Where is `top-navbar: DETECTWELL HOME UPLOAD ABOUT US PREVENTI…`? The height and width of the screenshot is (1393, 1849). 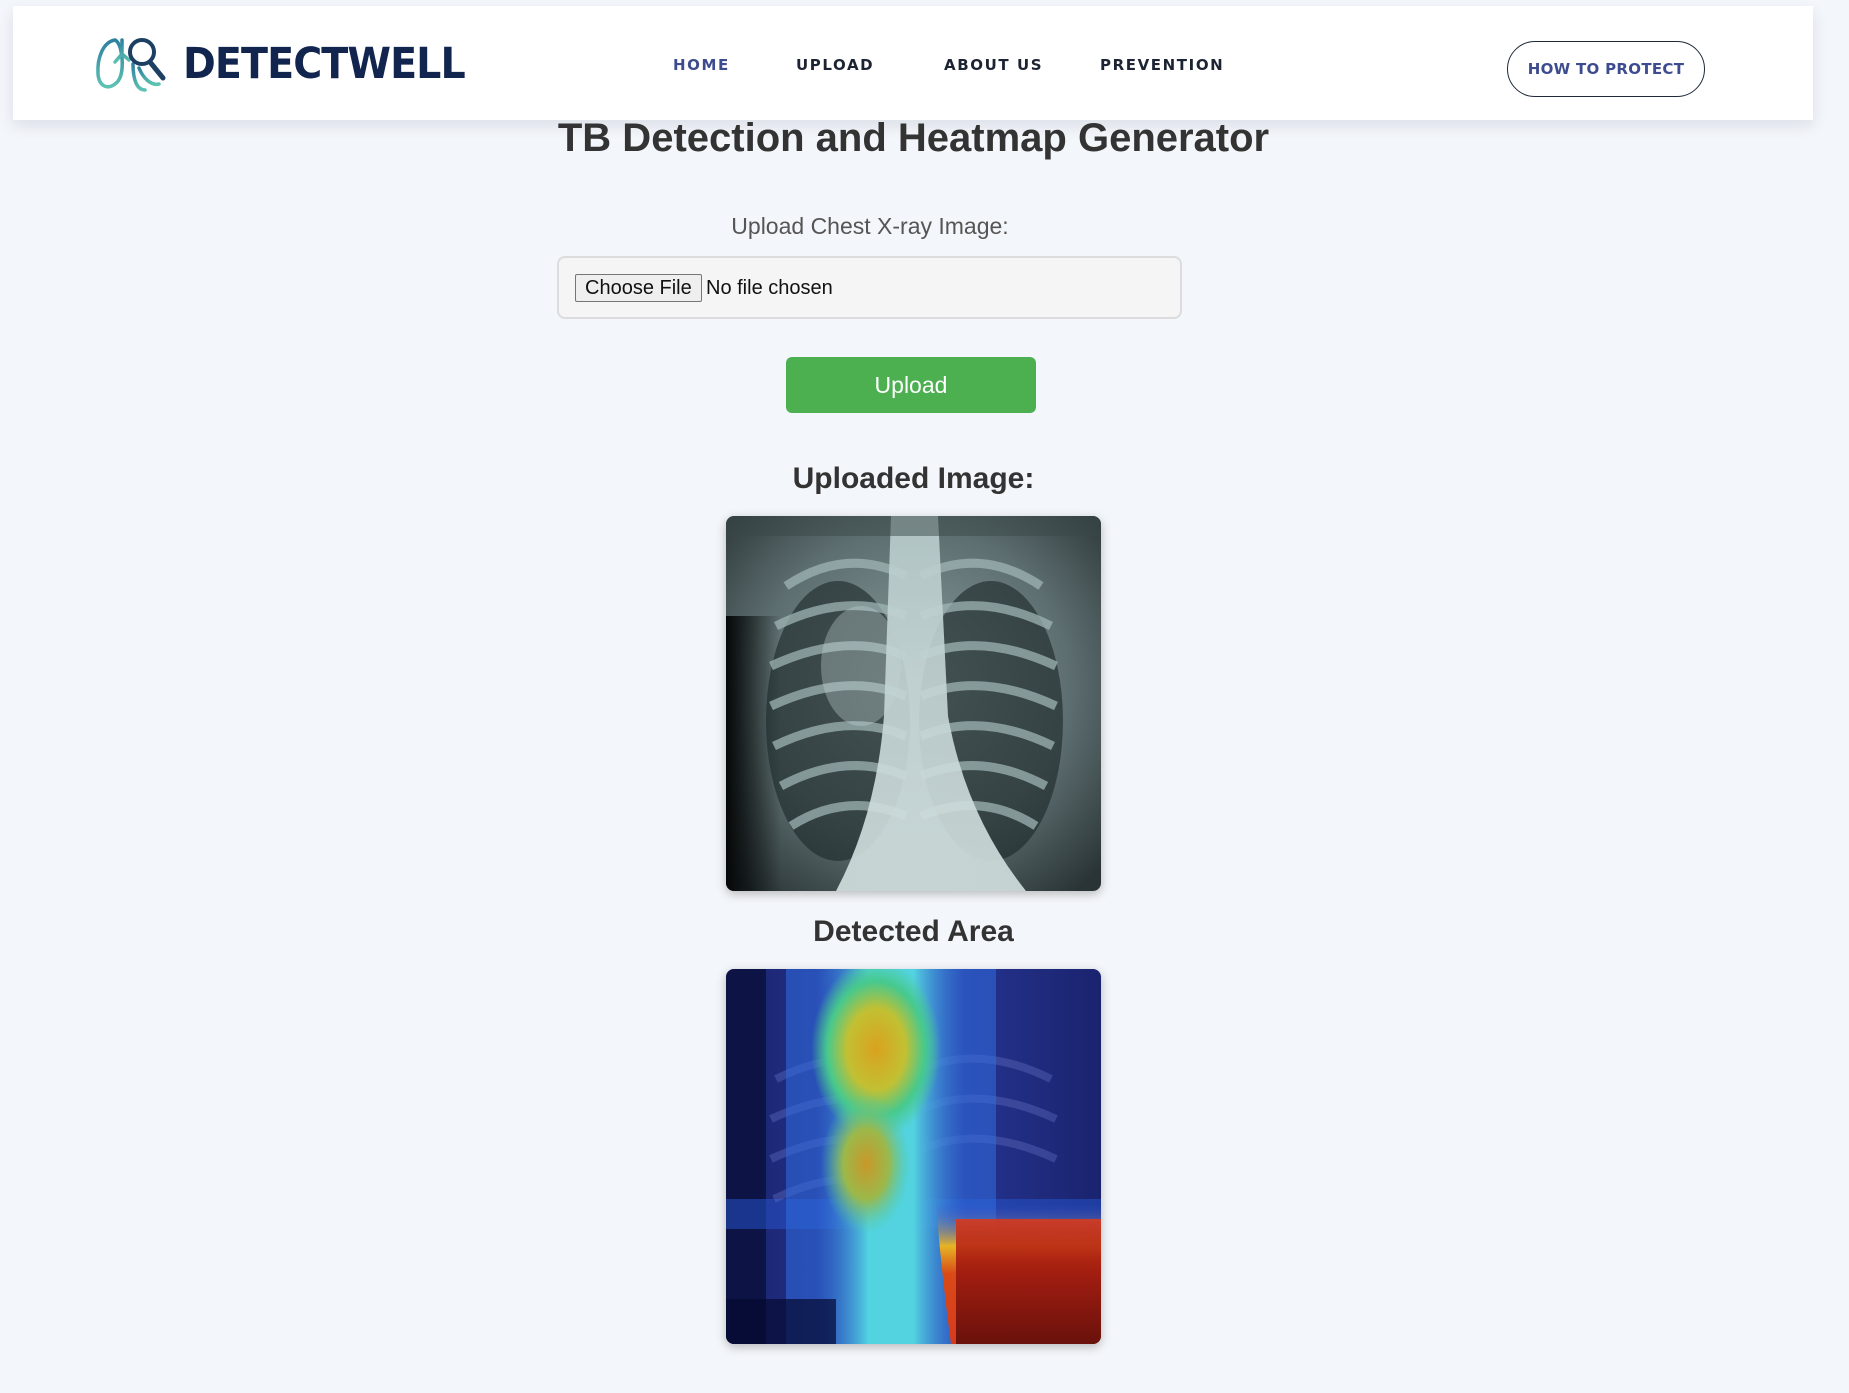 top-navbar: DETECTWELL HOME UPLOAD ABOUT US PREVENTI… is located at coordinates (913, 63).